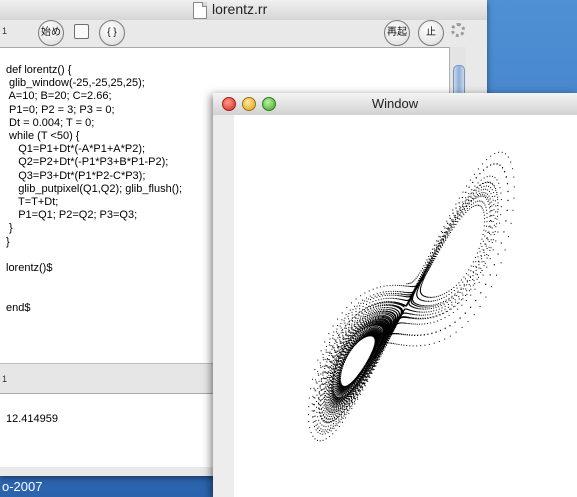 The image size is (577, 497). What do you see at coordinates (22, 486) in the screenshot?
I see `desktop-footer-text: o-2007` at bounding box center [22, 486].